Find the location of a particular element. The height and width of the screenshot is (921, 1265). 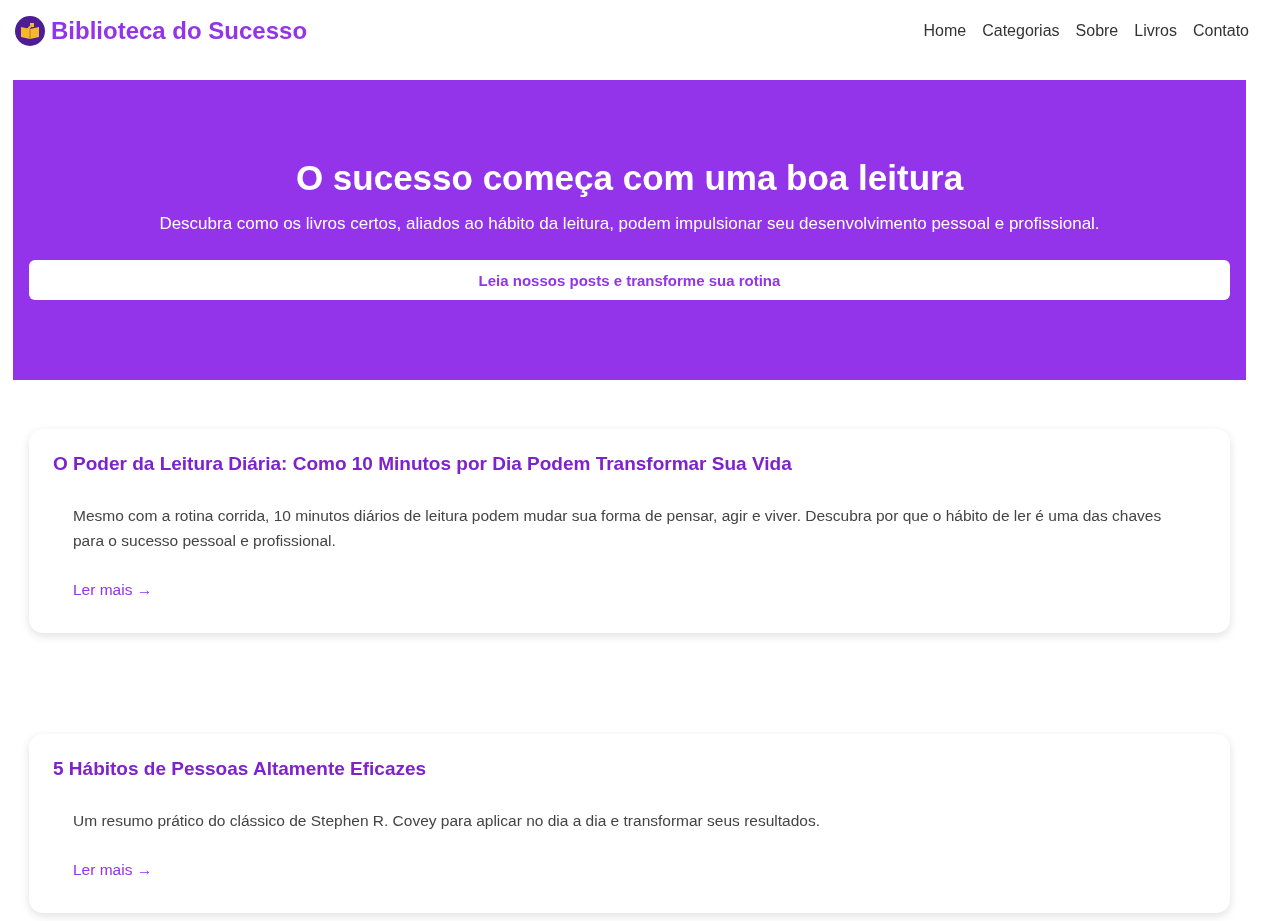

post-excerpt: Mesmo com a rotina corrida, 10 minutos diários de leitura podem mudar sua forma de pensar, agir e viver. Descubra por que o hábito de ler é uma das chaves para o sucesso pessoal e profissional. is located at coordinates (618, 528).